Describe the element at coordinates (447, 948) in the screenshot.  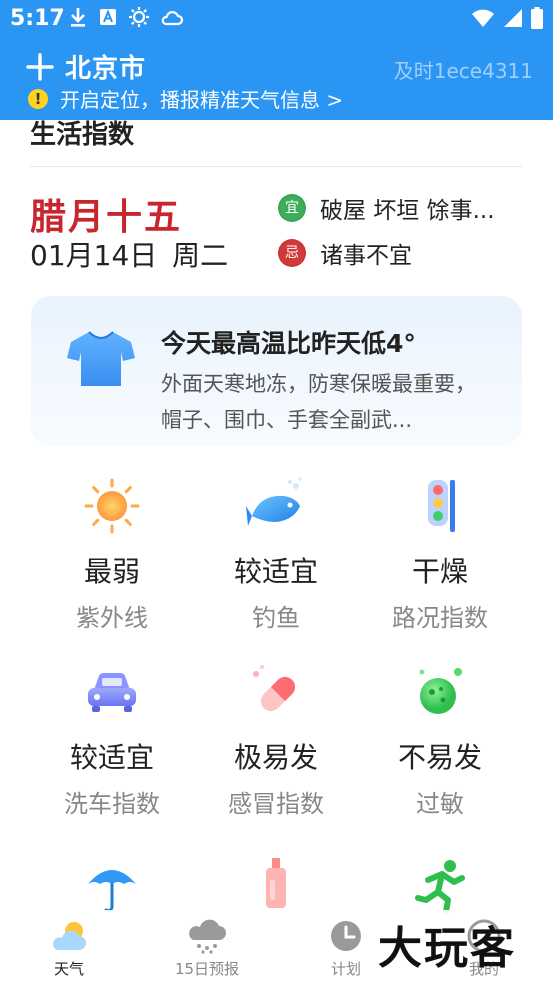
I see `watermark: 大玩客` at that location.